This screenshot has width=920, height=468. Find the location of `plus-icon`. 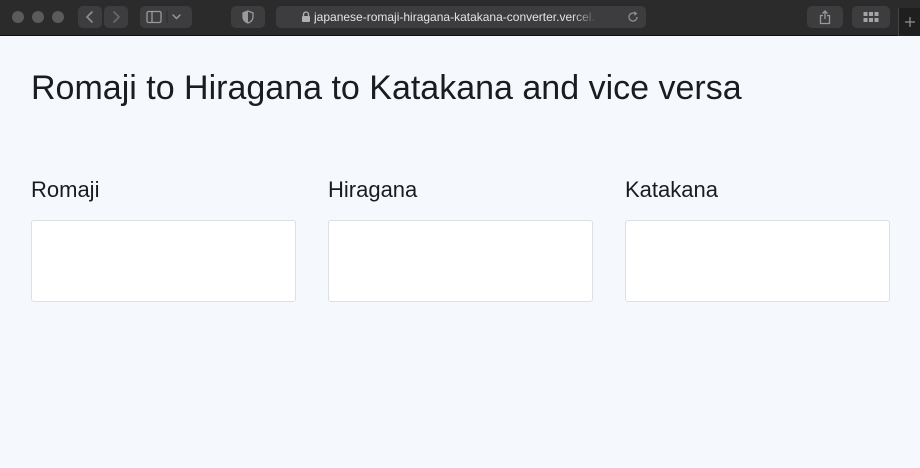

plus-icon is located at coordinates (909, 22).